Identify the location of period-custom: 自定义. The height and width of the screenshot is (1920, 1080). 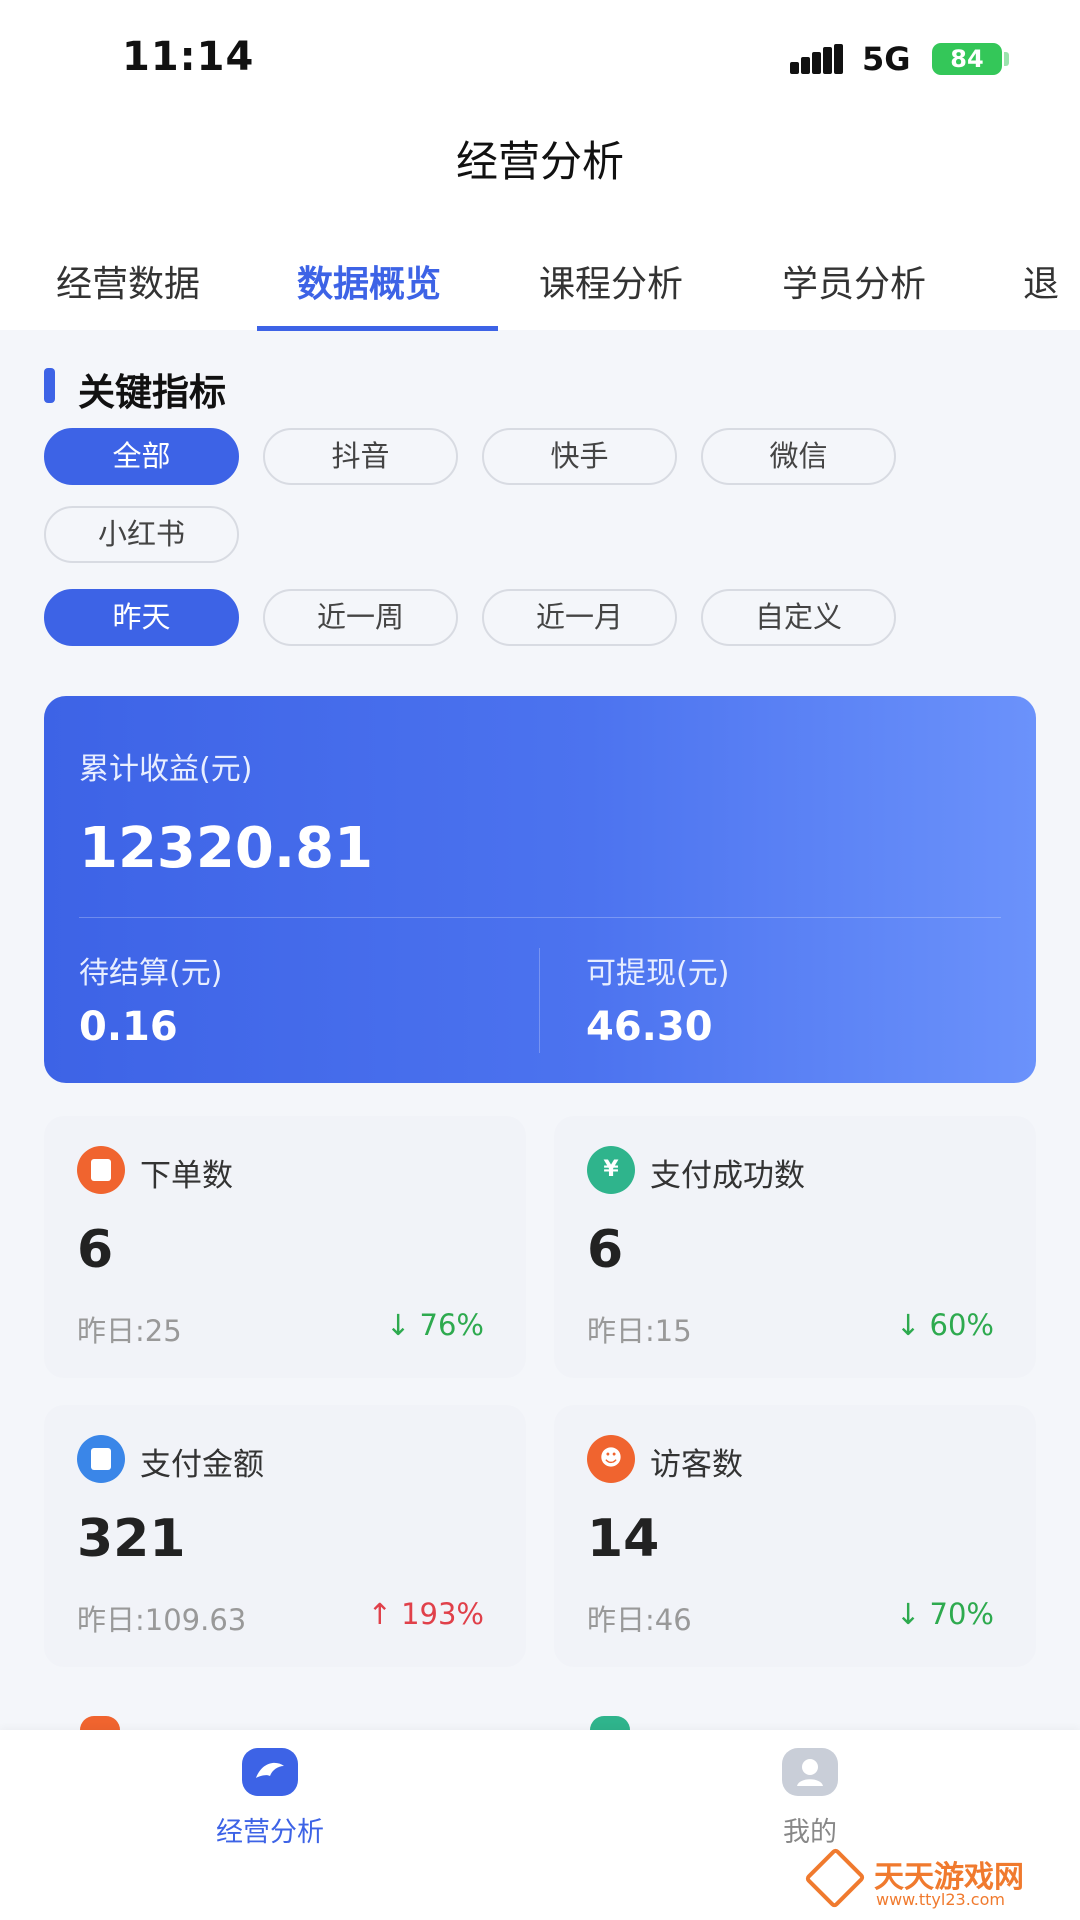
(798, 617).